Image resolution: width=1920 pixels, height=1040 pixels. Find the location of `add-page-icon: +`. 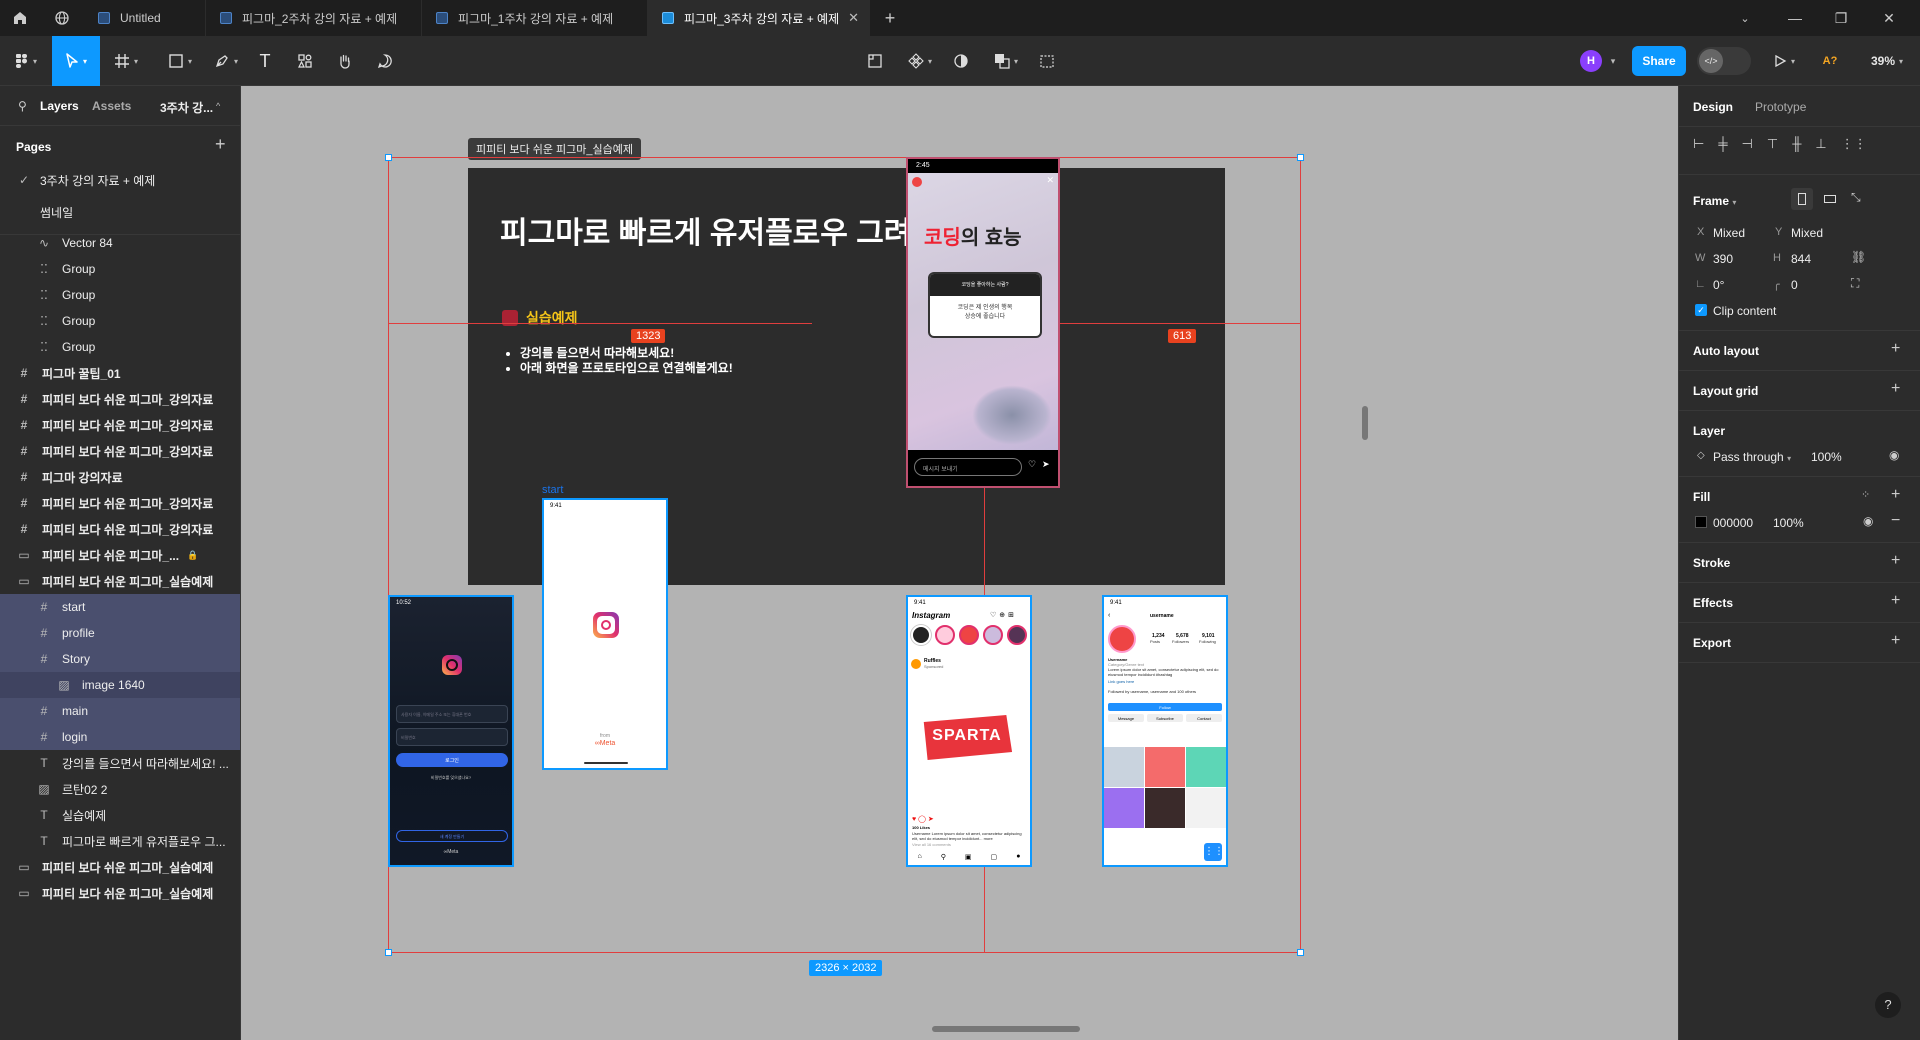

add-page-icon: + is located at coordinates (220, 144).